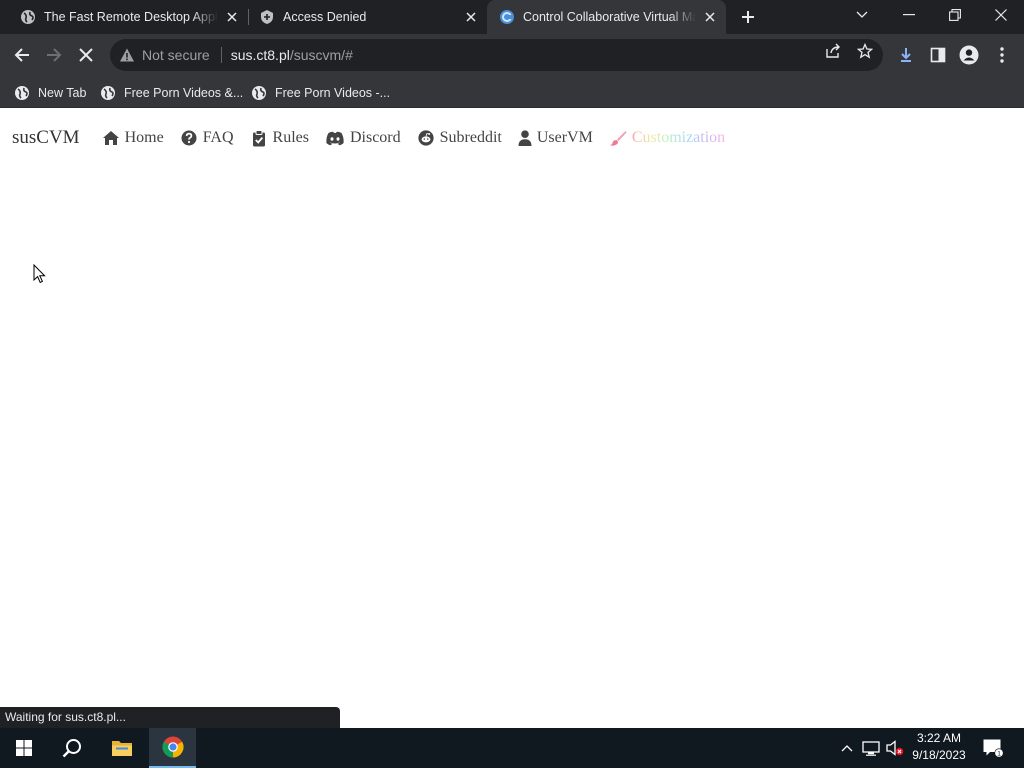 The height and width of the screenshot is (768, 1024). I want to click on tab-fast-remote-desktop: The Fast Remote Desktop Application, so click(124, 17).